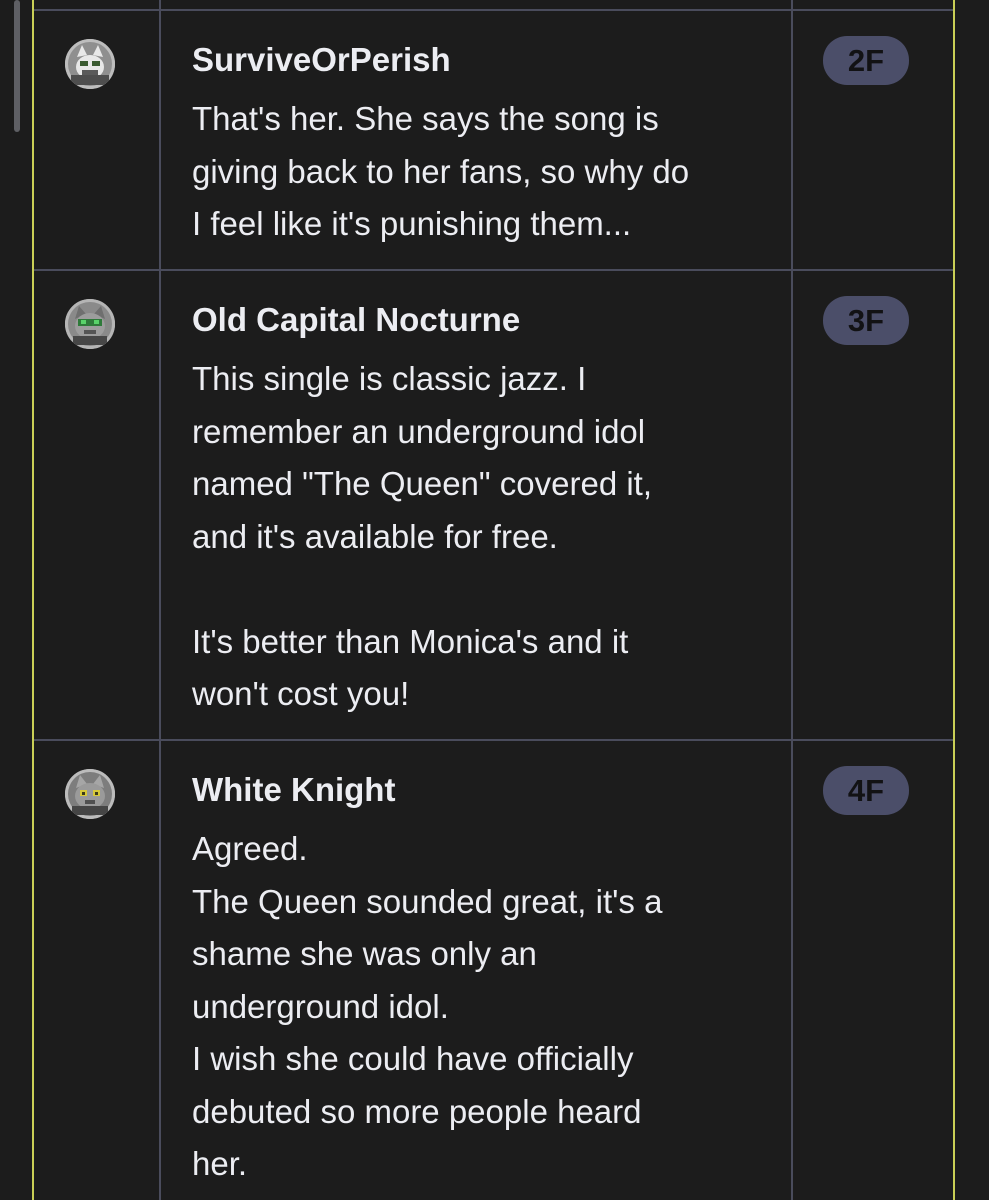  I want to click on message-line: remember an underground idol, so click(419, 431).